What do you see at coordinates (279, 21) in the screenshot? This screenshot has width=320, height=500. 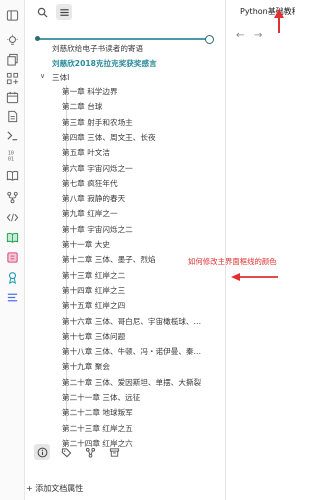 I see `top-right-arrow` at bounding box center [279, 21].